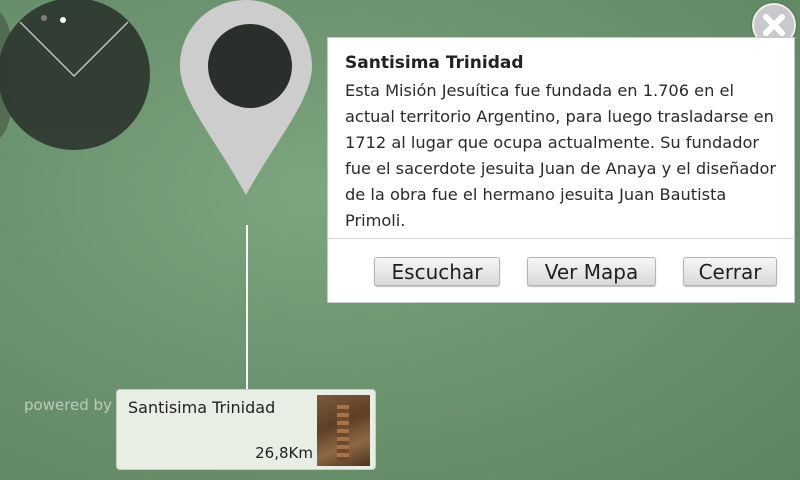 This screenshot has width=800, height=480. Describe the element at coordinates (437, 271) in the screenshot. I see `listen-button: Escuchar` at that location.